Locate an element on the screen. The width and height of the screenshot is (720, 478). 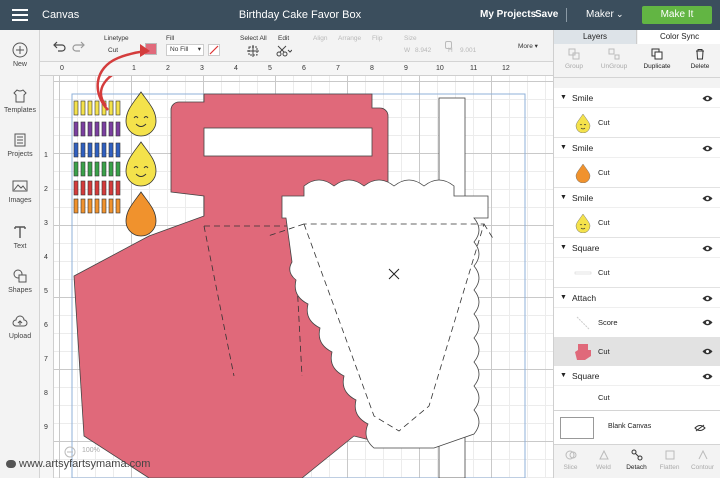
sidebar-item-shapes: Shapes is located at coordinates (20, 281).